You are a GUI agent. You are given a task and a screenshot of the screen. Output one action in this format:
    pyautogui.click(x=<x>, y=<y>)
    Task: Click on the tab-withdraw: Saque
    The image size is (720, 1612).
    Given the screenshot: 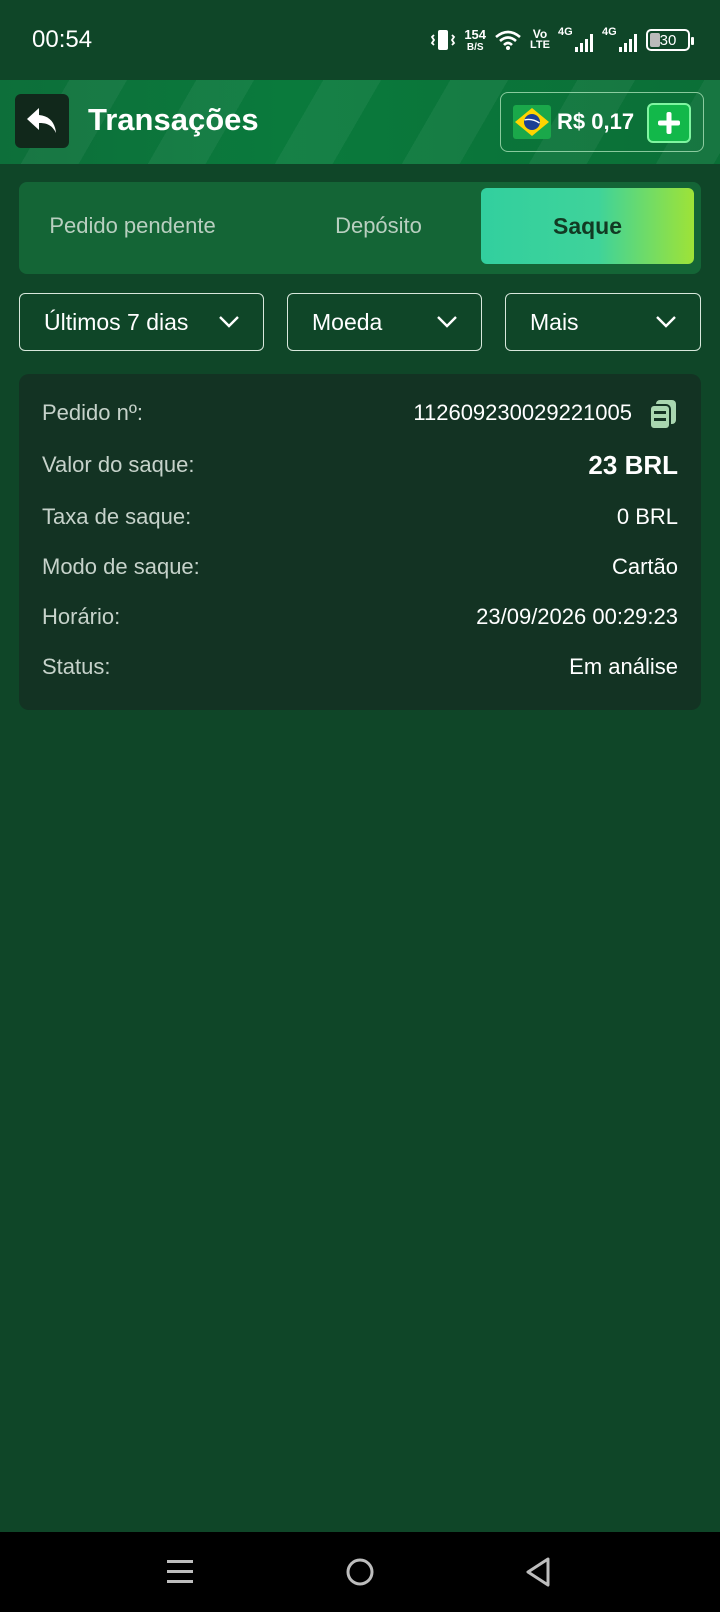 What is the action you would take?
    pyautogui.click(x=587, y=226)
    